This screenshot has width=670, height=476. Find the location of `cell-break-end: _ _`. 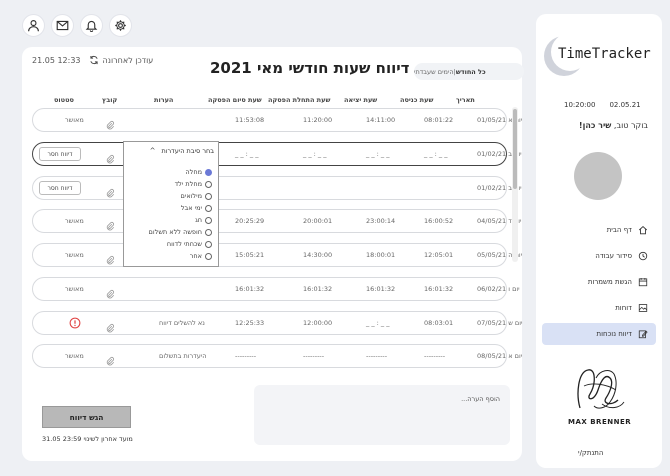

cell-break-end: _ _ is located at coordinates (247, 154).